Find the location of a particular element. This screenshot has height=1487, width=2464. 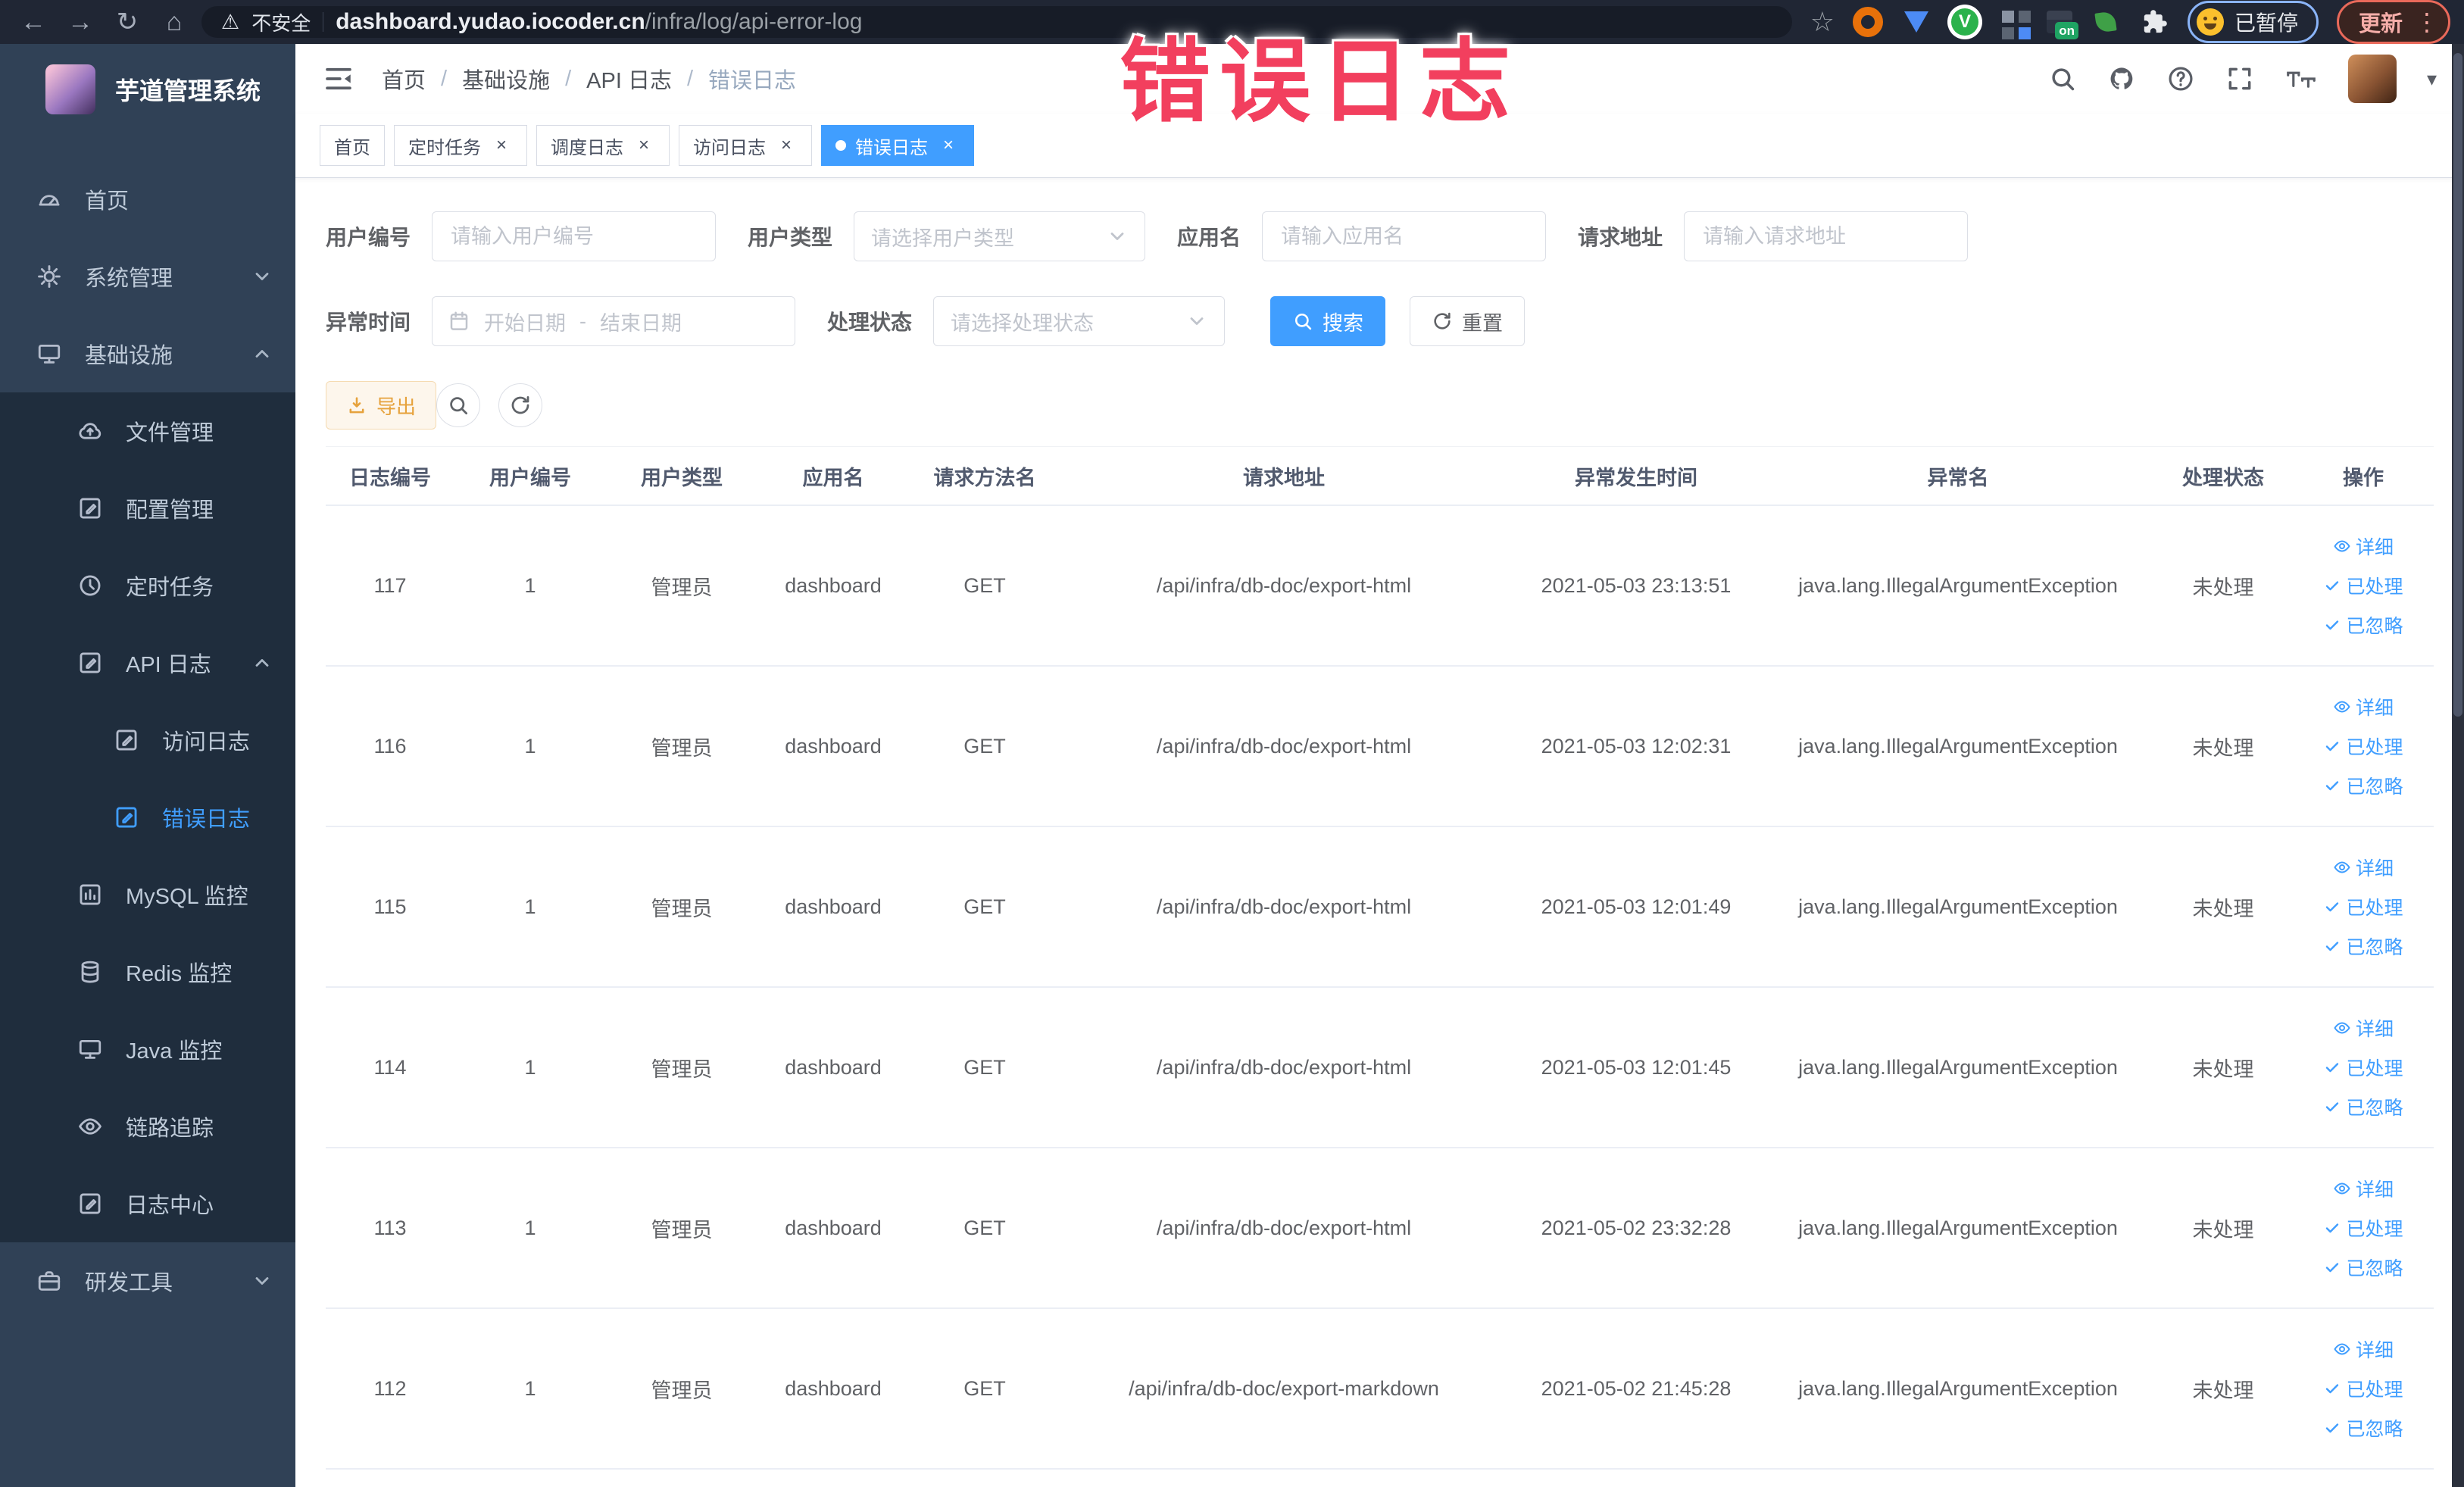

tab-访问日志: 访问日志 × is located at coordinates (745, 145).